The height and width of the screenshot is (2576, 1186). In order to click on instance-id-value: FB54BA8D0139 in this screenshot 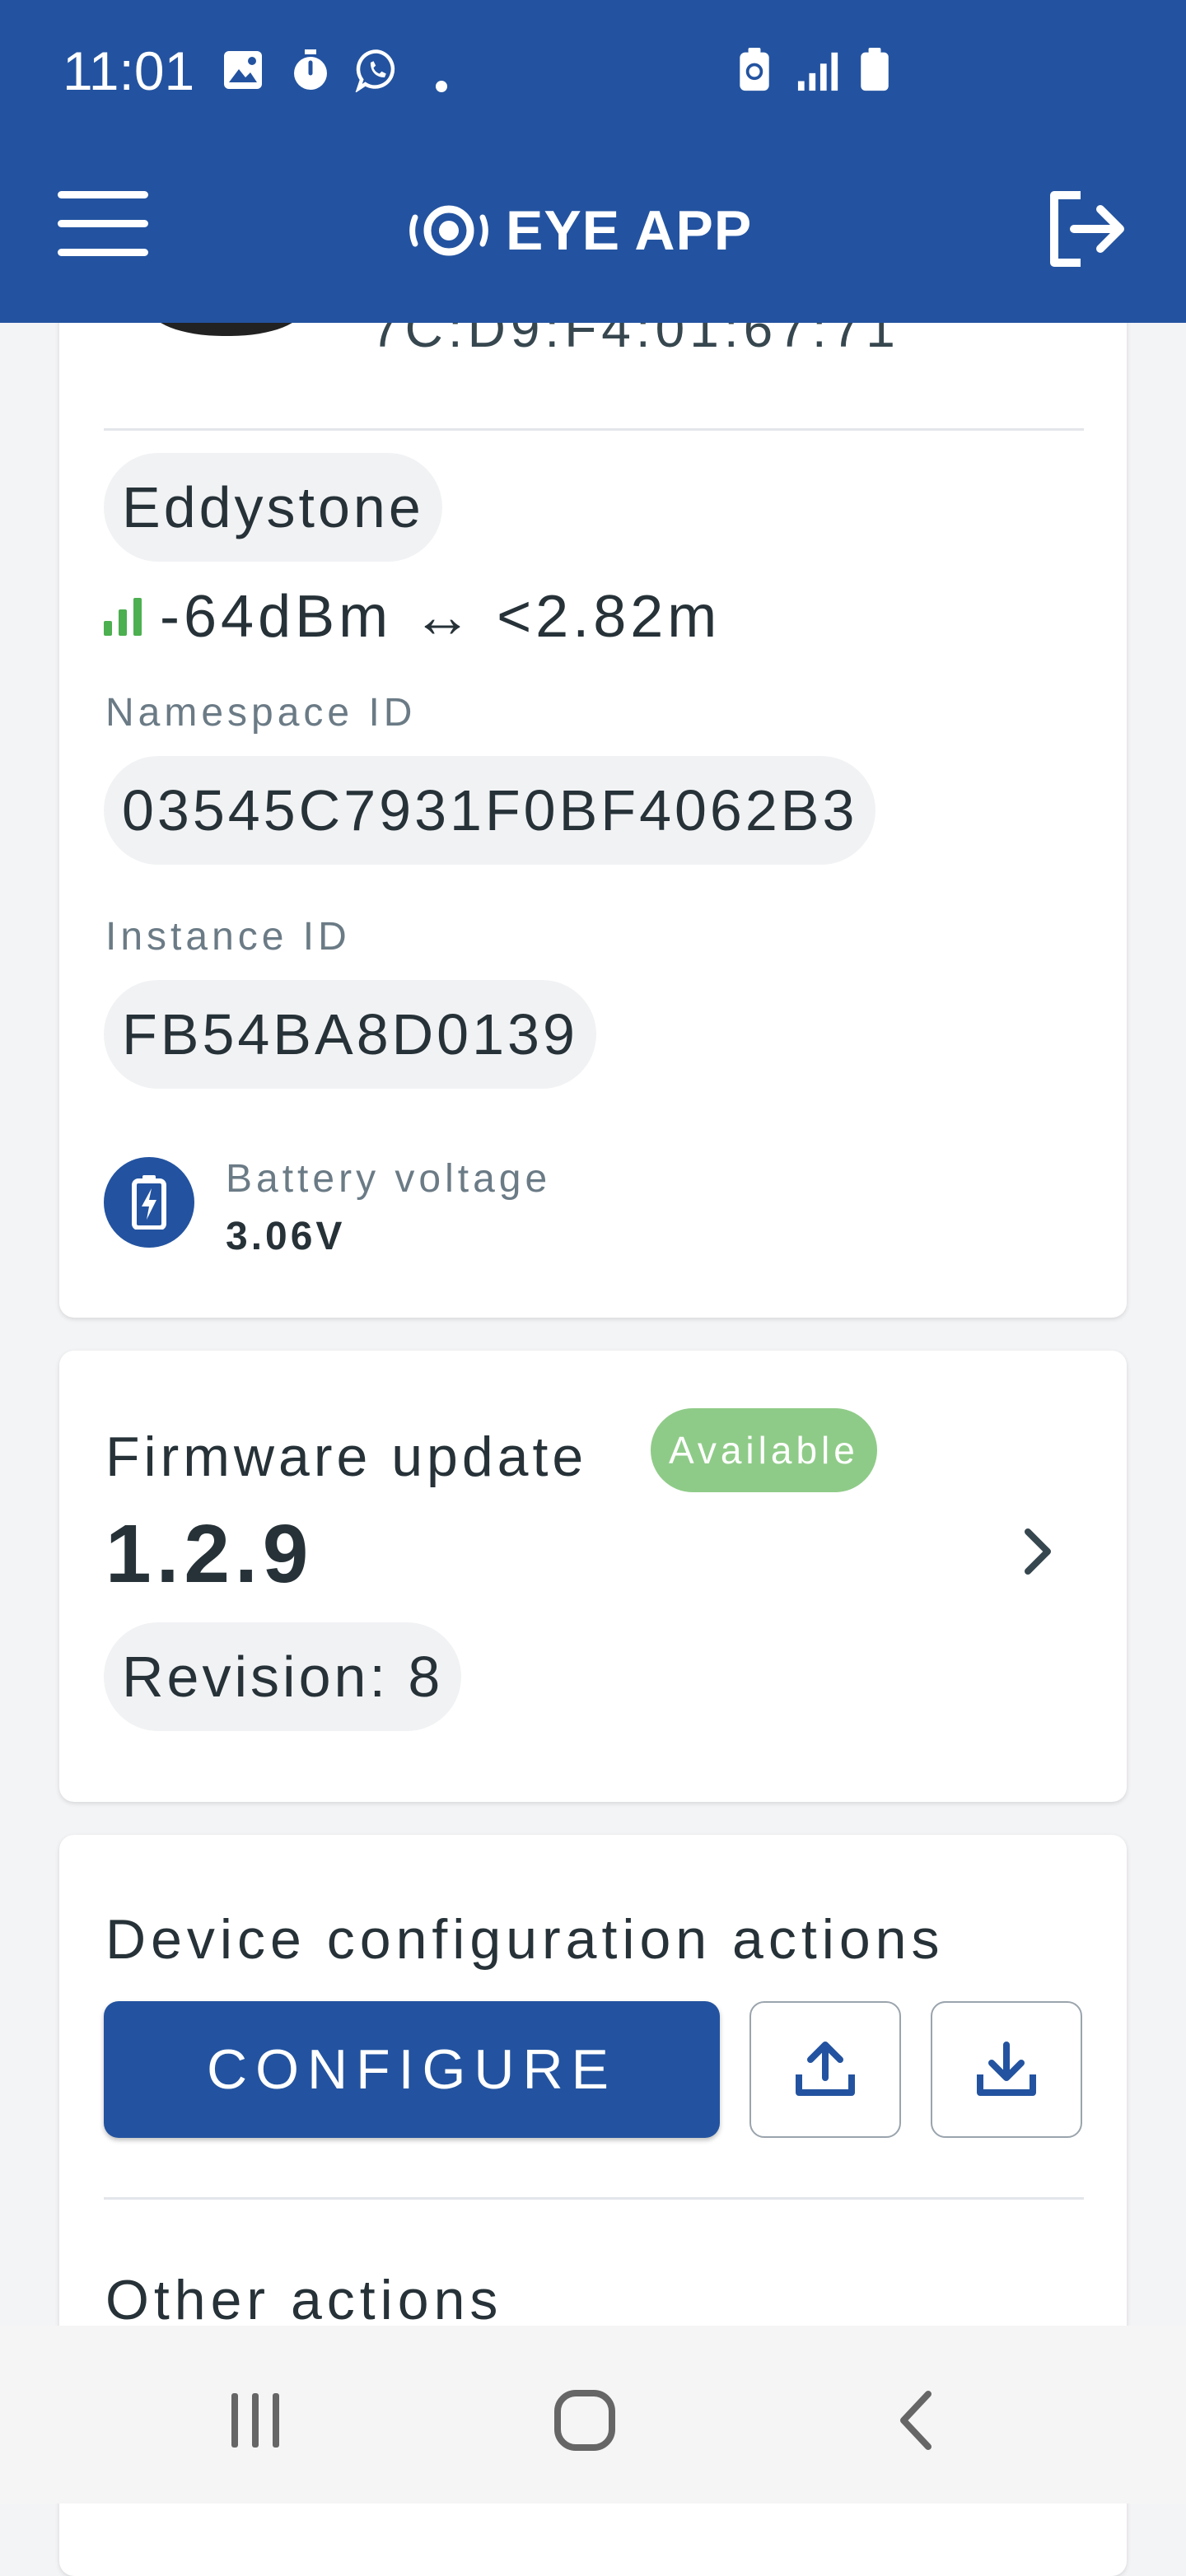, I will do `click(350, 1034)`.